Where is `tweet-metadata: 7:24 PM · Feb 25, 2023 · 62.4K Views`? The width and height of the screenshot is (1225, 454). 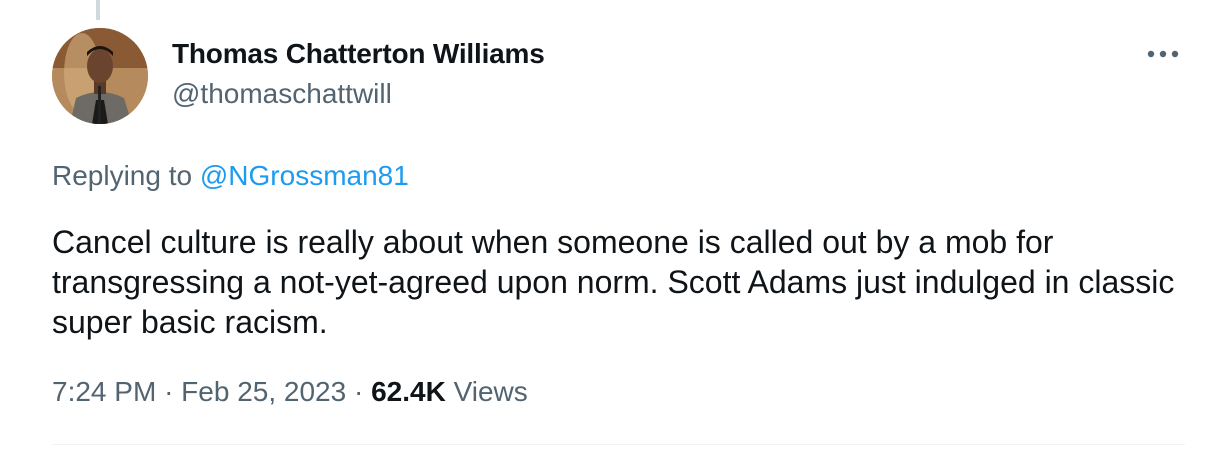
tweet-metadata: 7:24 PM · Feb 25, 2023 · 62.4K Views is located at coordinates (290, 392).